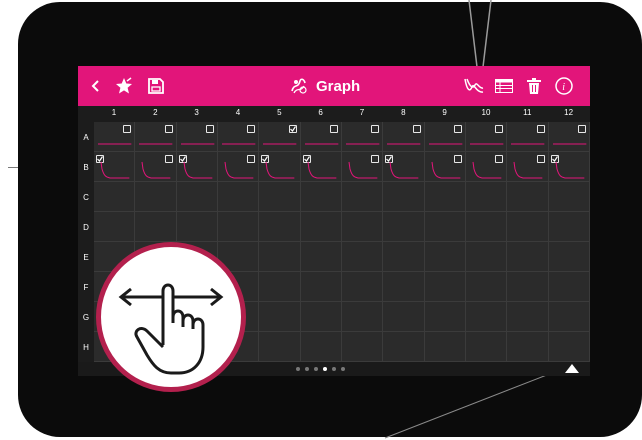  I want to click on save-button, so click(156, 86).